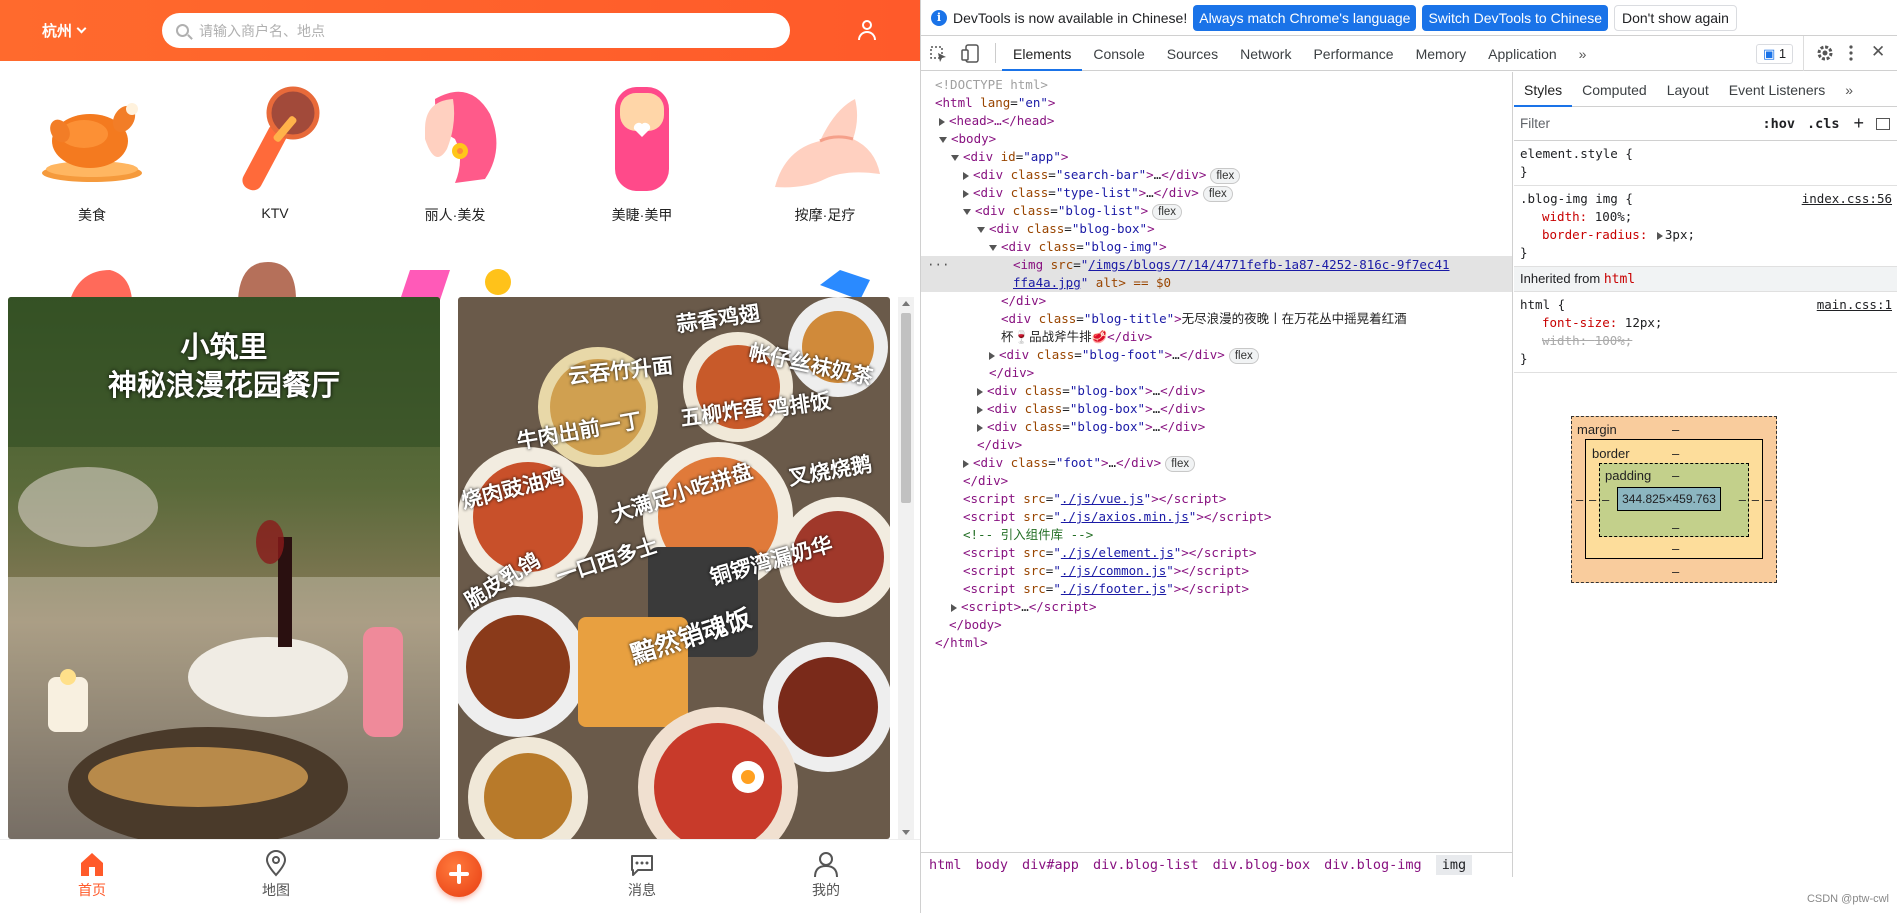 The image size is (1897, 913). Describe the element at coordinates (1454, 865) in the screenshot. I see `breadcrumb-item-current: img` at that location.